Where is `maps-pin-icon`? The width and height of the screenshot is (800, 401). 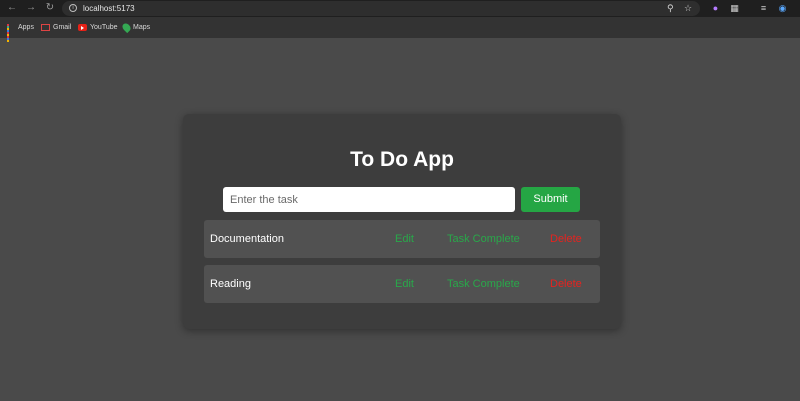
maps-pin-icon is located at coordinates (126, 27).